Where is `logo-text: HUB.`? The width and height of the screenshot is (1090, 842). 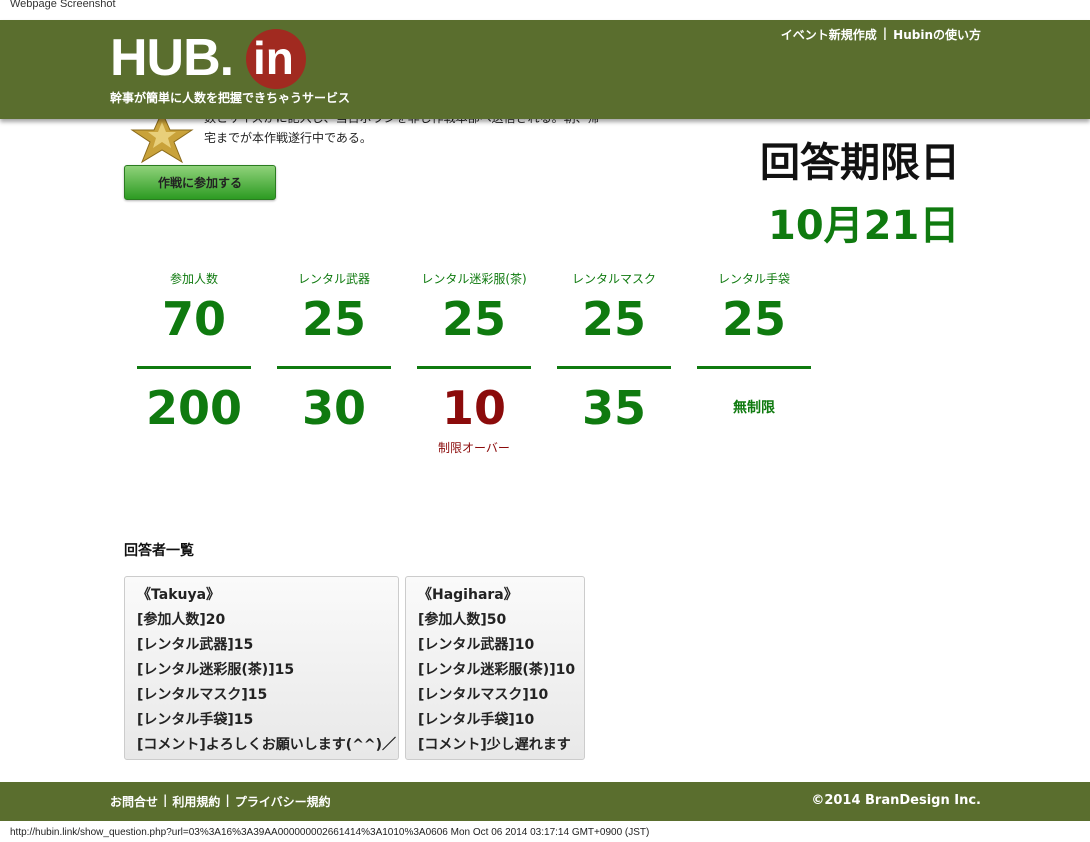
logo-text: HUB. is located at coordinates (172, 58).